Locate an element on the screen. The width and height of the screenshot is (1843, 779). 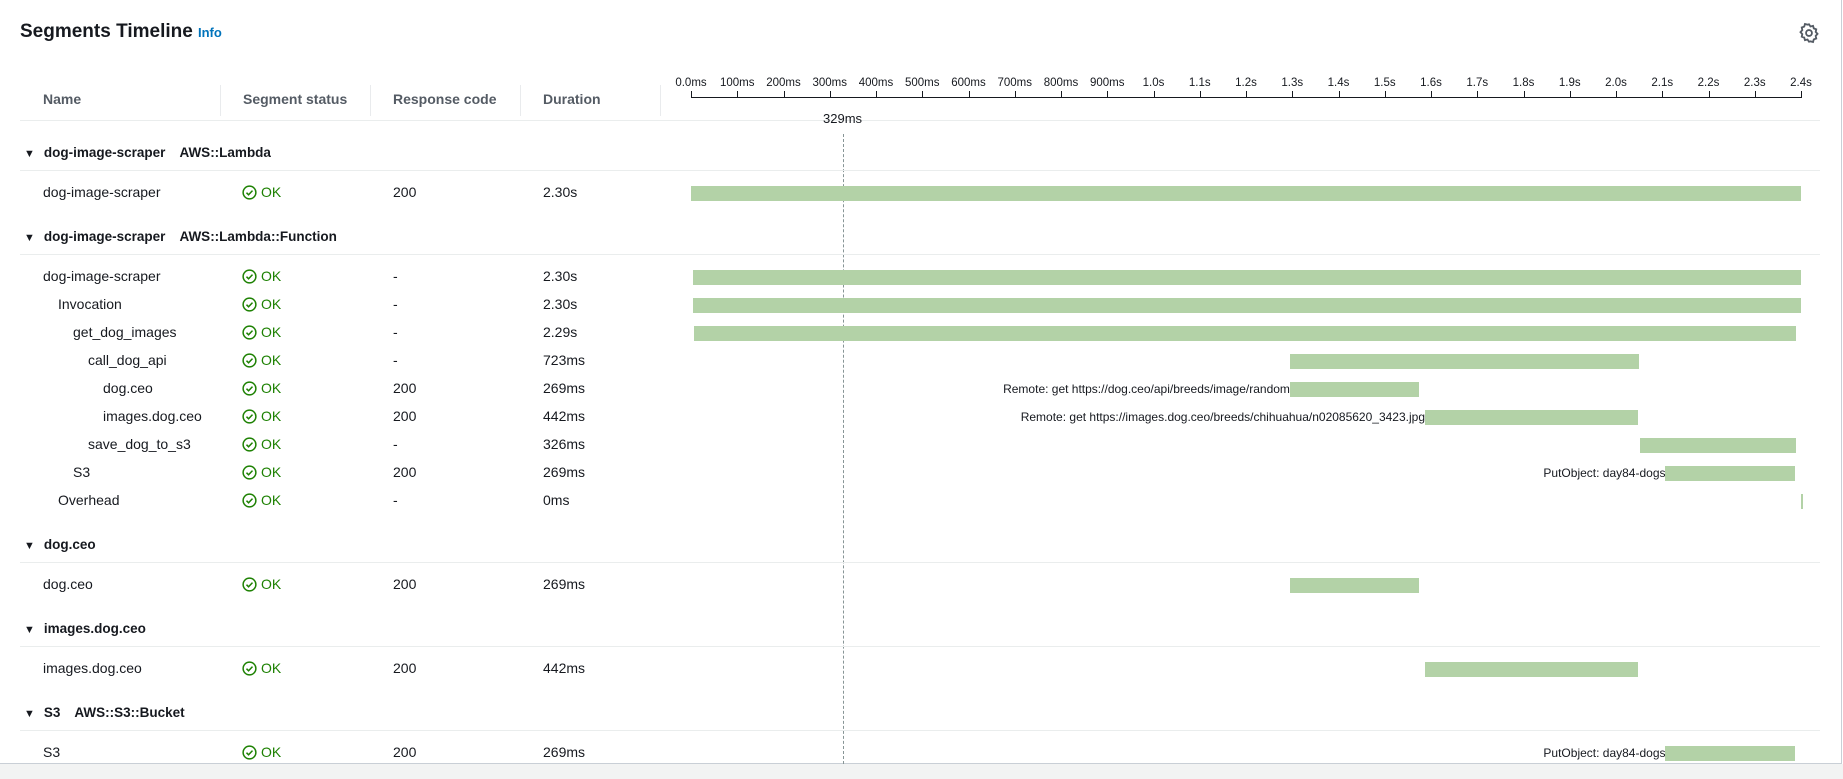
gear-icon is located at coordinates (1809, 33).